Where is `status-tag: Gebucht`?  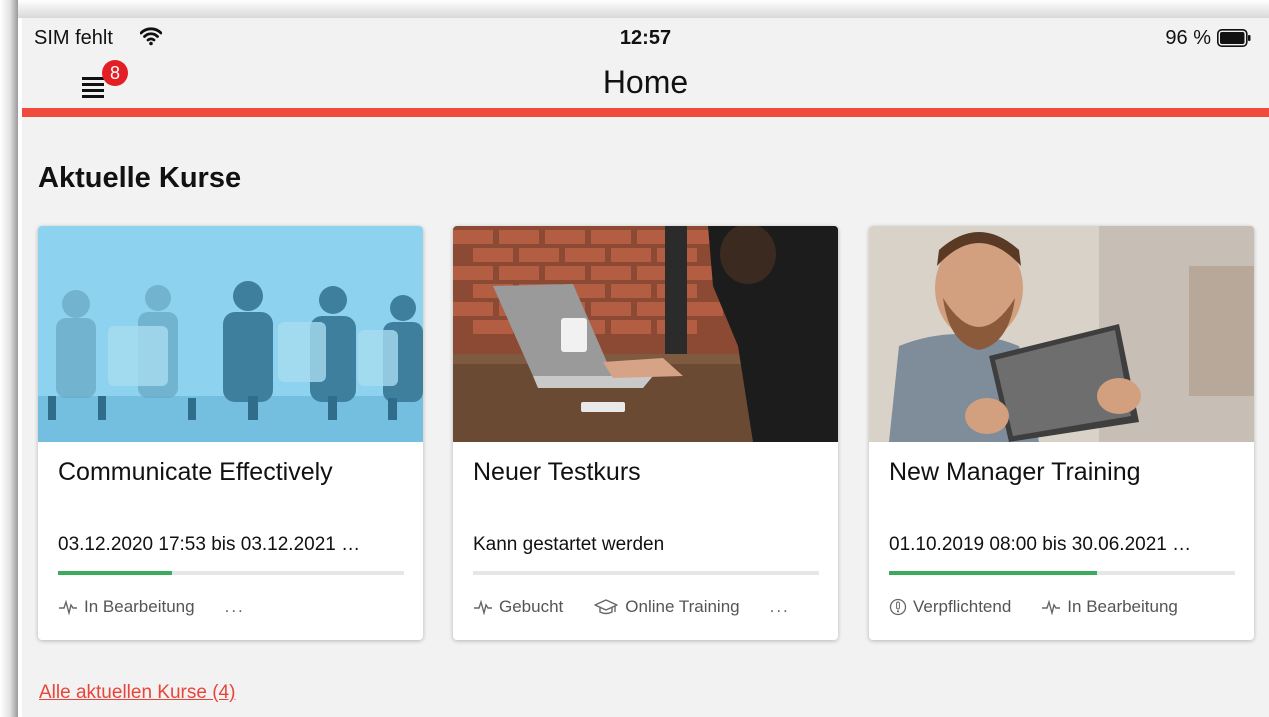 status-tag: Gebucht is located at coordinates (518, 607).